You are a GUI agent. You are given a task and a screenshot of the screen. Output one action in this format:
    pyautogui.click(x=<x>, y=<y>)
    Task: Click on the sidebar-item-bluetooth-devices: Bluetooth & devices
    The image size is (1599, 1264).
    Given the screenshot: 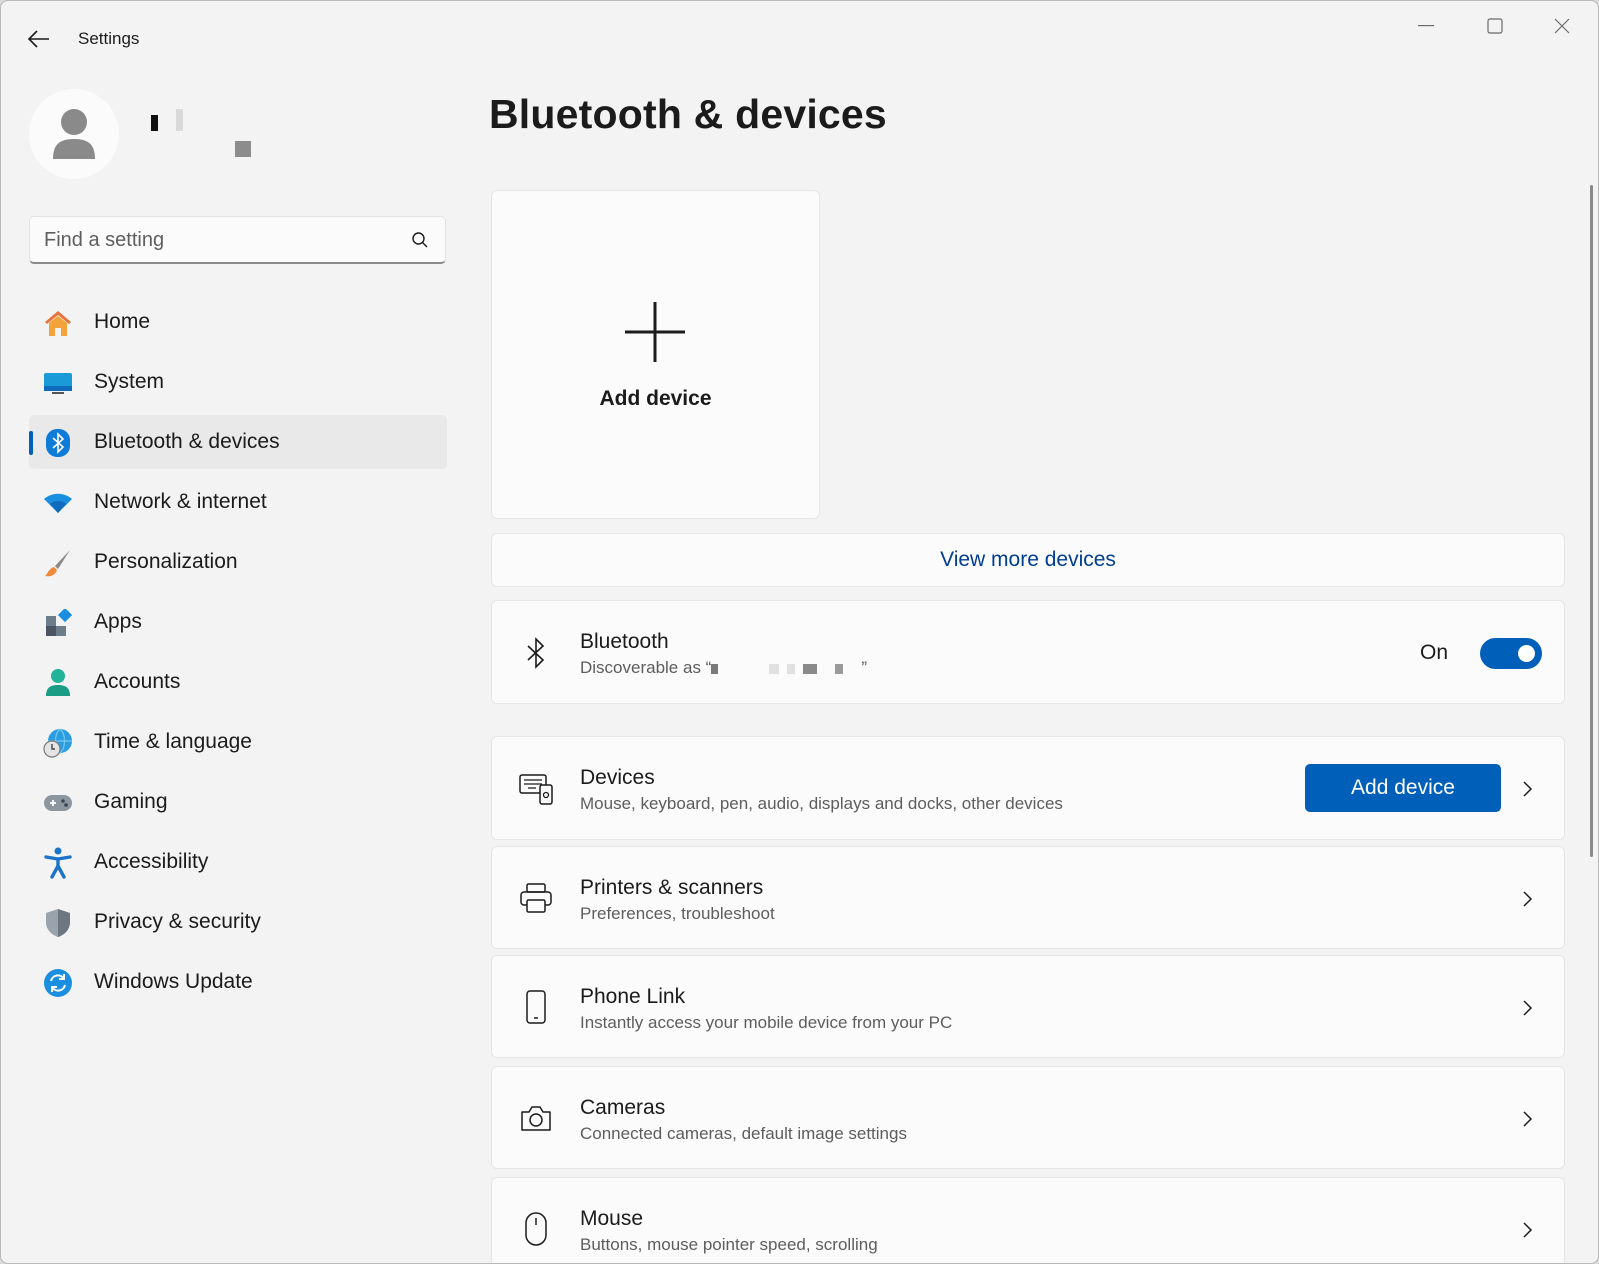 What is the action you would take?
    pyautogui.click(x=238, y=442)
    